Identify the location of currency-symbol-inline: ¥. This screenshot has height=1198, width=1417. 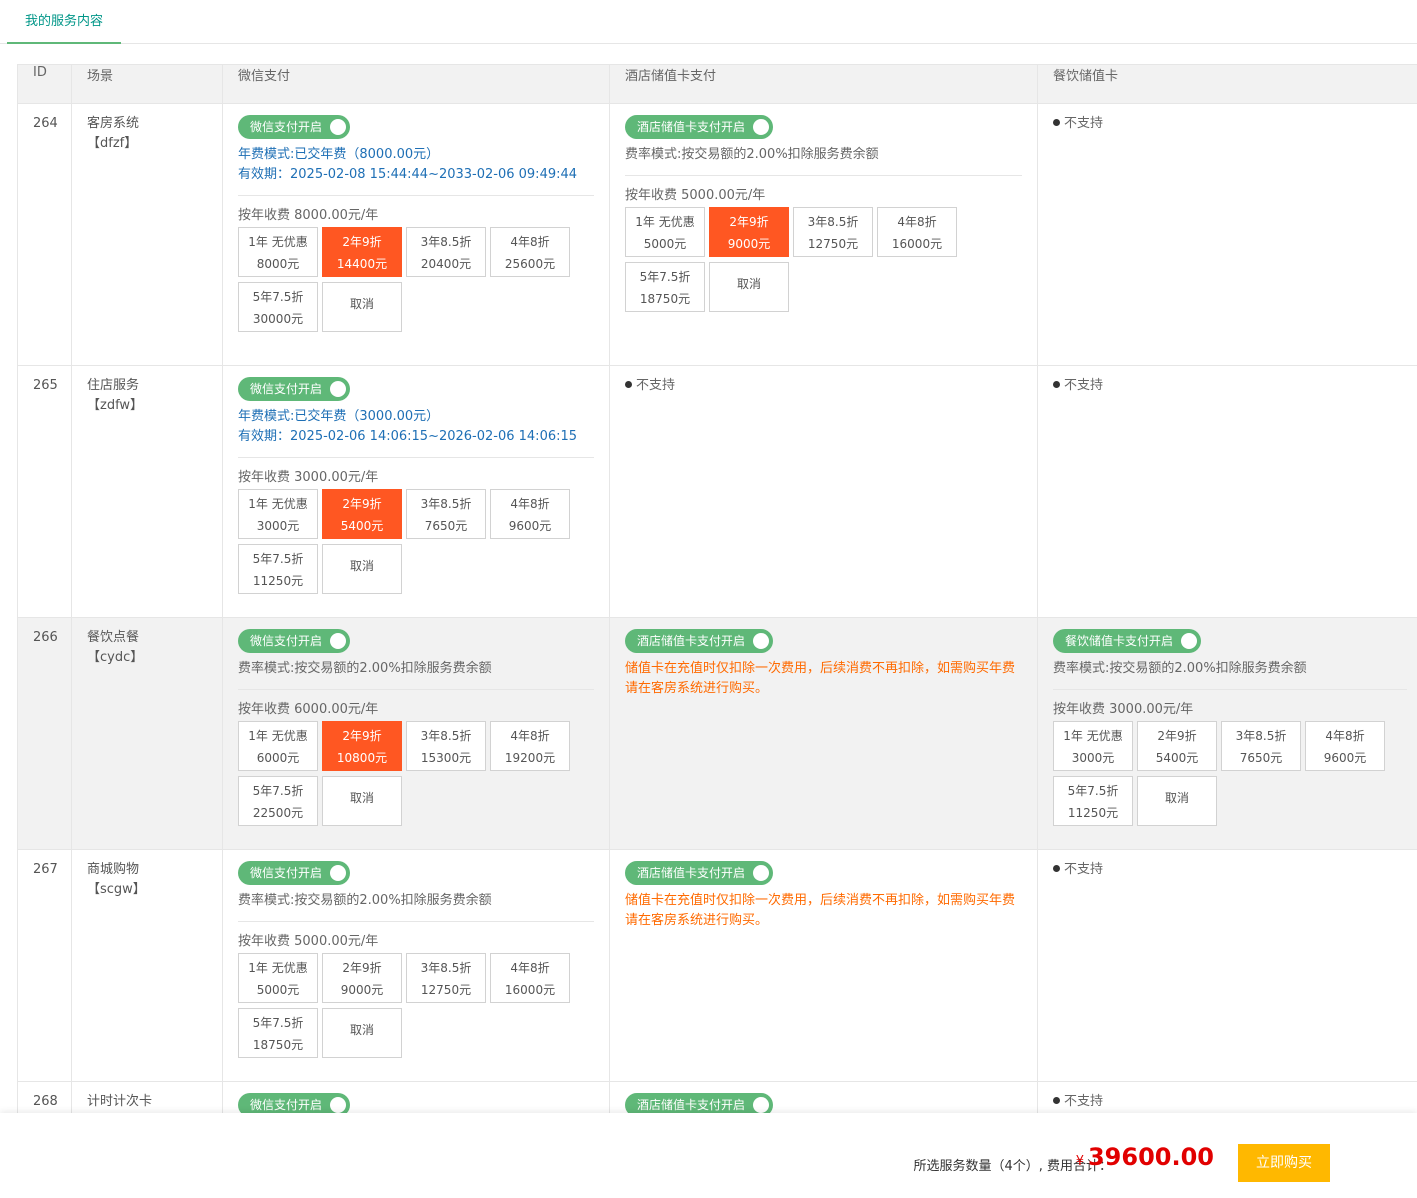
(1079, 1161).